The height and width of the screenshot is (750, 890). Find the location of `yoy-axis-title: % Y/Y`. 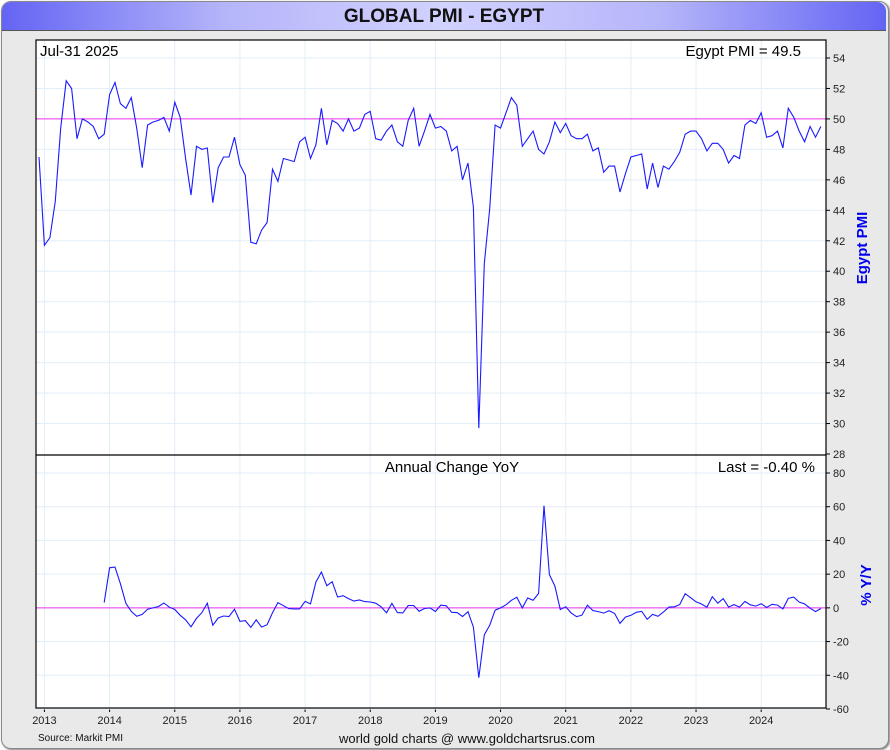

yoy-axis-title: % Y/Y is located at coordinates (866, 584).